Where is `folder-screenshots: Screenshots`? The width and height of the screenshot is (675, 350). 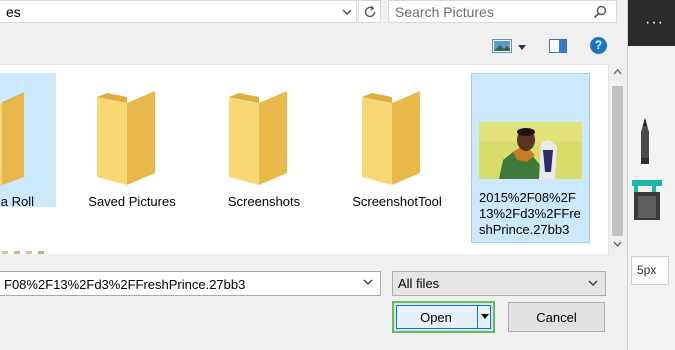 folder-screenshots: Screenshots is located at coordinates (264, 141).